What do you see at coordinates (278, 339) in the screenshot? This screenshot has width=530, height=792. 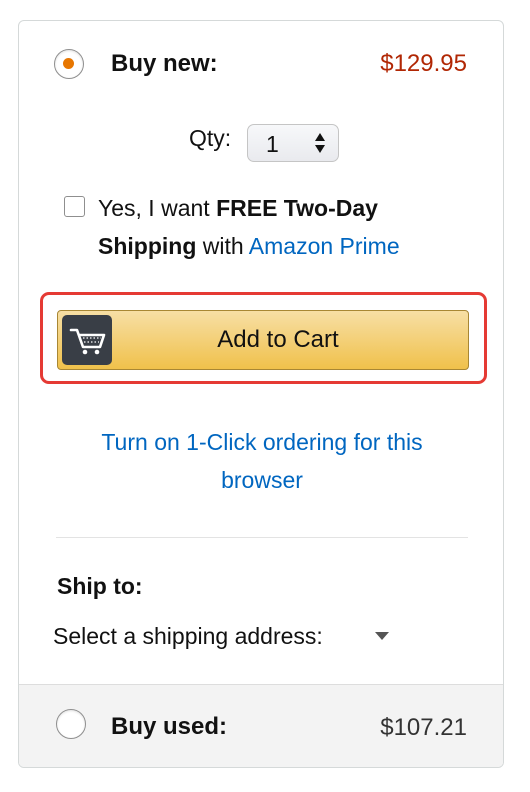 I see `add-to-cart-label: Add to Cart` at bounding box center [278, 339].